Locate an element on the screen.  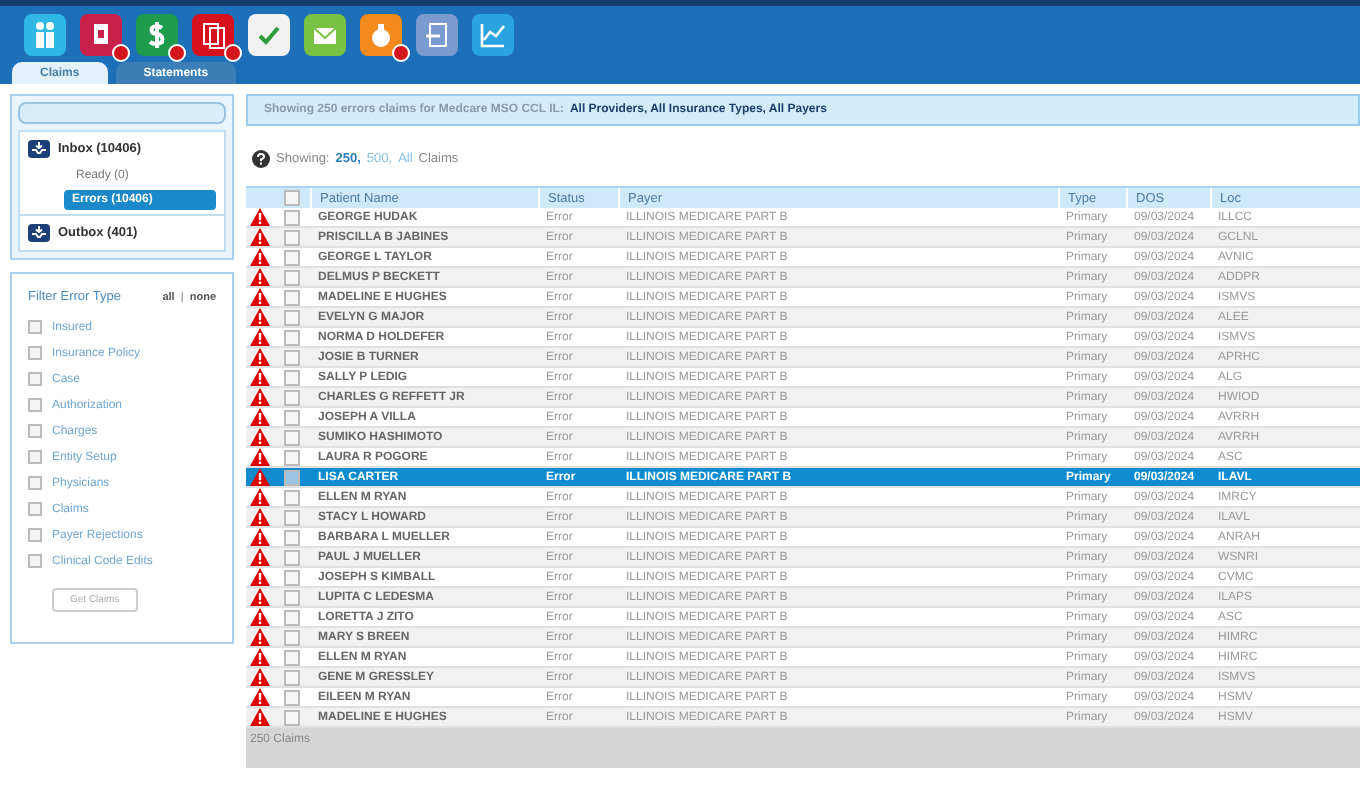
search-field is located at coordinates (122, 113).